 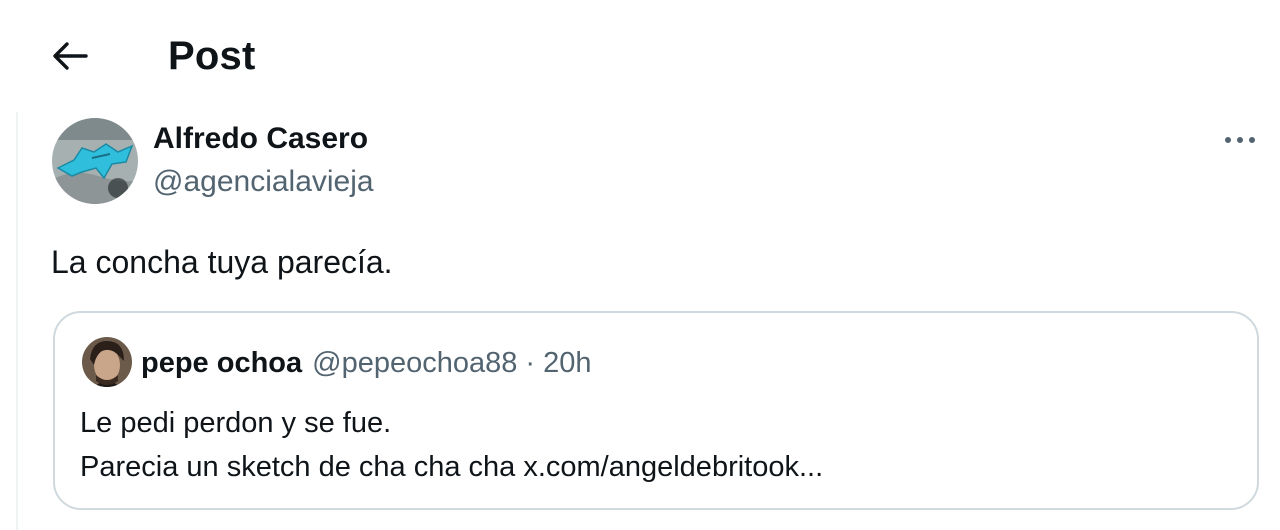 I want to click on quoted-avatar-image, so click(x=107, y=362).